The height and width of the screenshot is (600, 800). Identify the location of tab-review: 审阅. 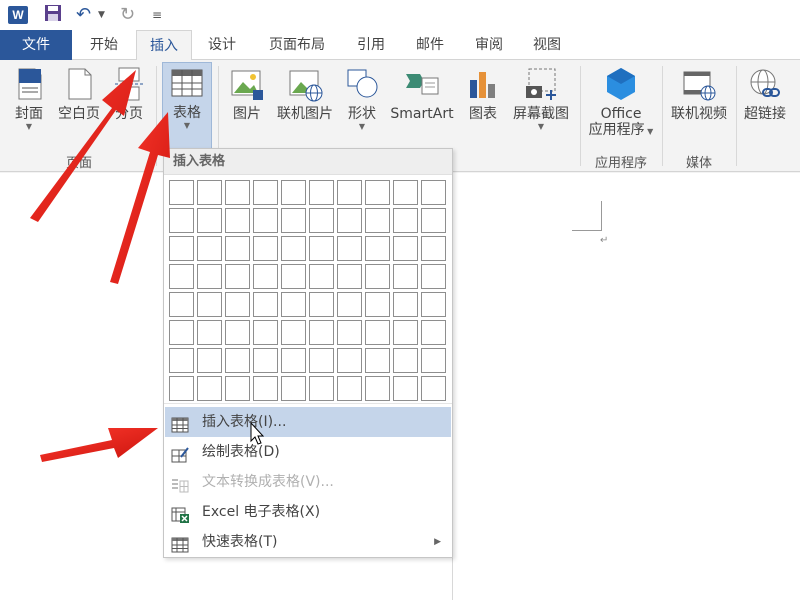
(489, 45).